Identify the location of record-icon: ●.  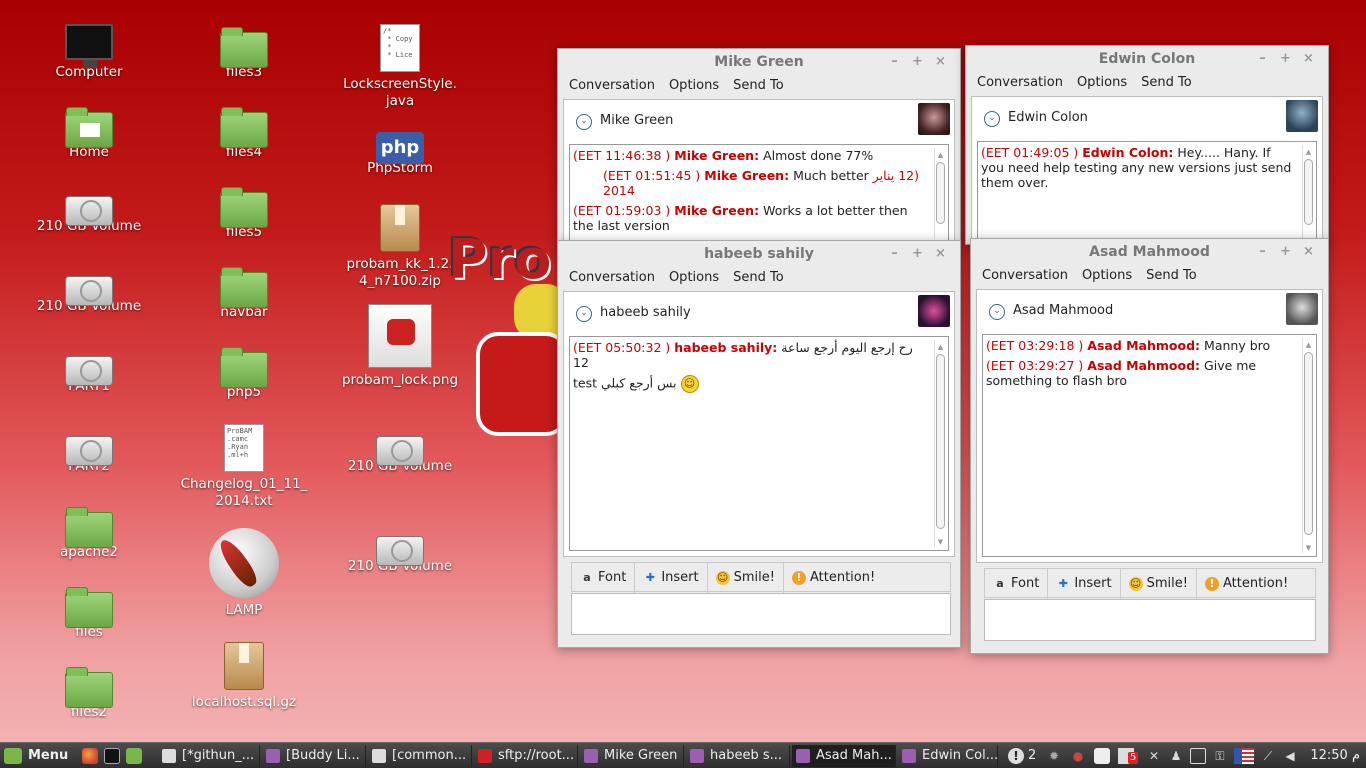
(1078, 756).